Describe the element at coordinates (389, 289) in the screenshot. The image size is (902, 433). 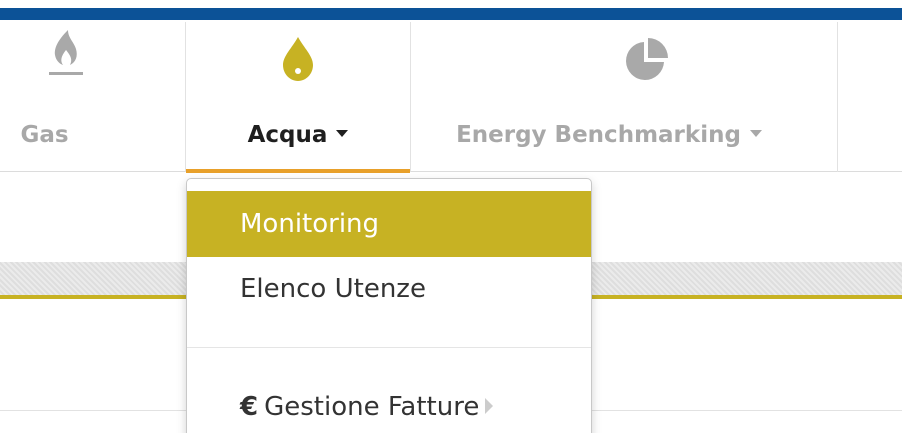
I see `menu-item-elenco-utenze: Elenco Utenze` at that location.